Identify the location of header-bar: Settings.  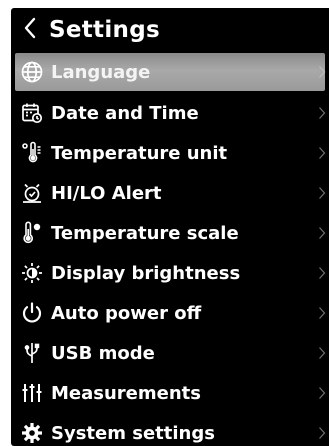
(170, 29).